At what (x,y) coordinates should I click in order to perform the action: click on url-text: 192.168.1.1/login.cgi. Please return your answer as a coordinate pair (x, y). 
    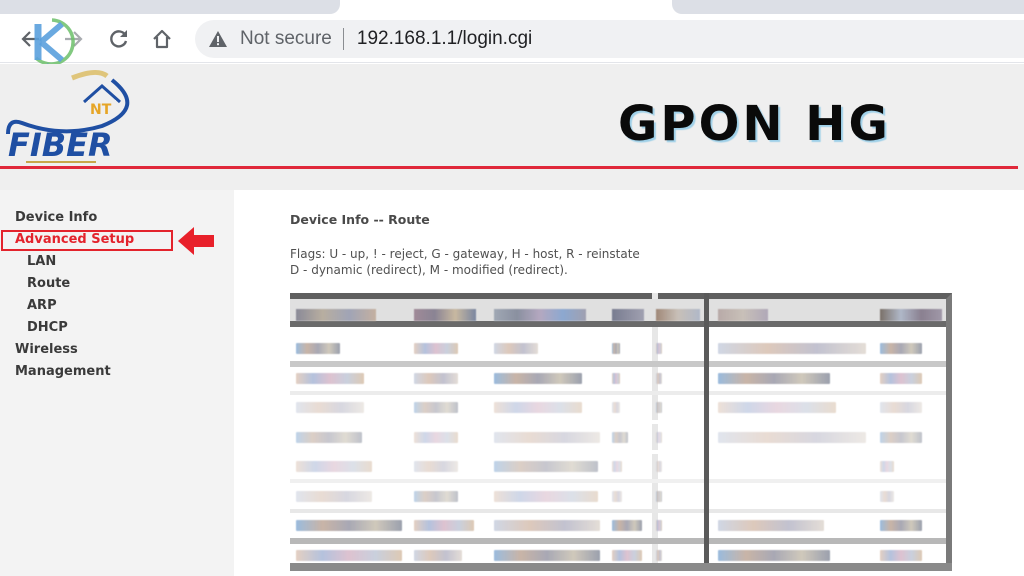
    Looking at the image, I should click on (444, 39).